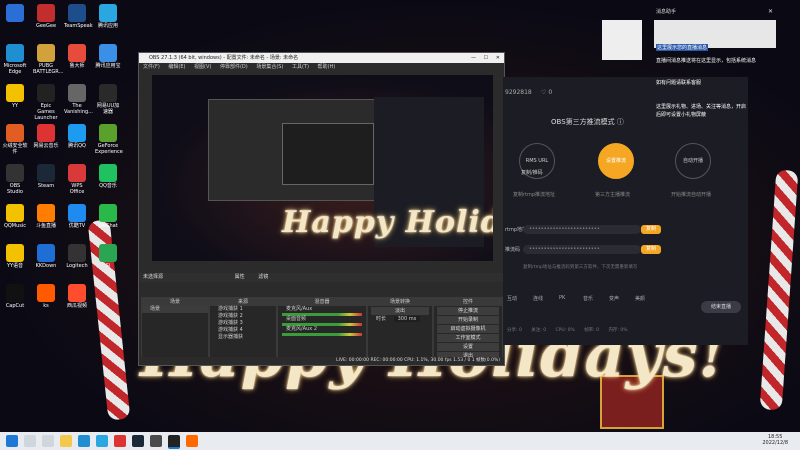 This screenshot has height=450, width=800. I want to click on desktop-icon: Logitech, so click(77, 256).